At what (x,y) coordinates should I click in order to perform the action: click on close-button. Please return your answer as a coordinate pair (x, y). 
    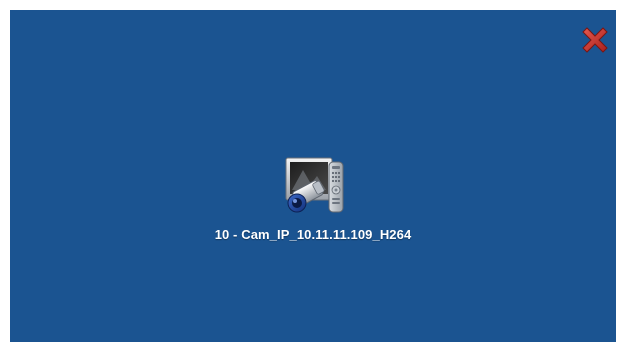
    Looking at the image, I should click on (595, 40).